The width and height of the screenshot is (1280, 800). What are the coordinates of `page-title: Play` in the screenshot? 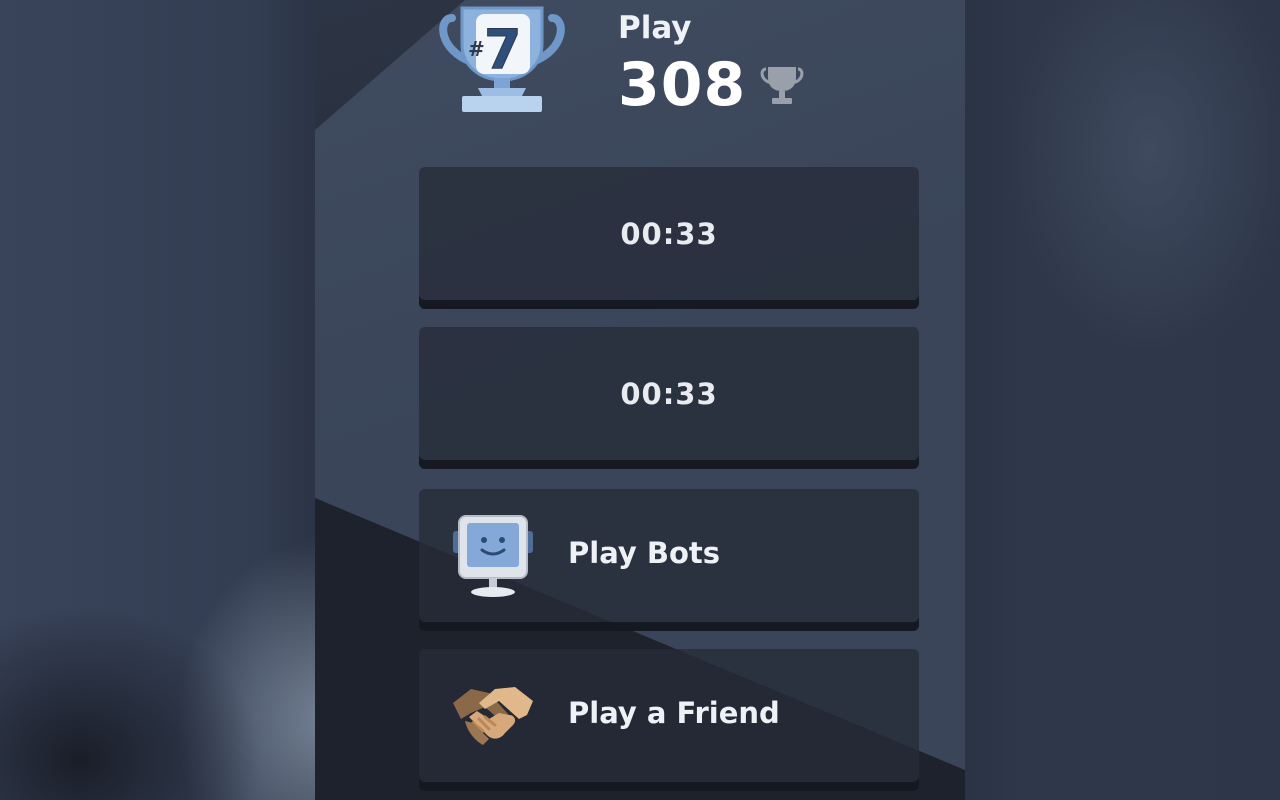 It's located at (655, 28).